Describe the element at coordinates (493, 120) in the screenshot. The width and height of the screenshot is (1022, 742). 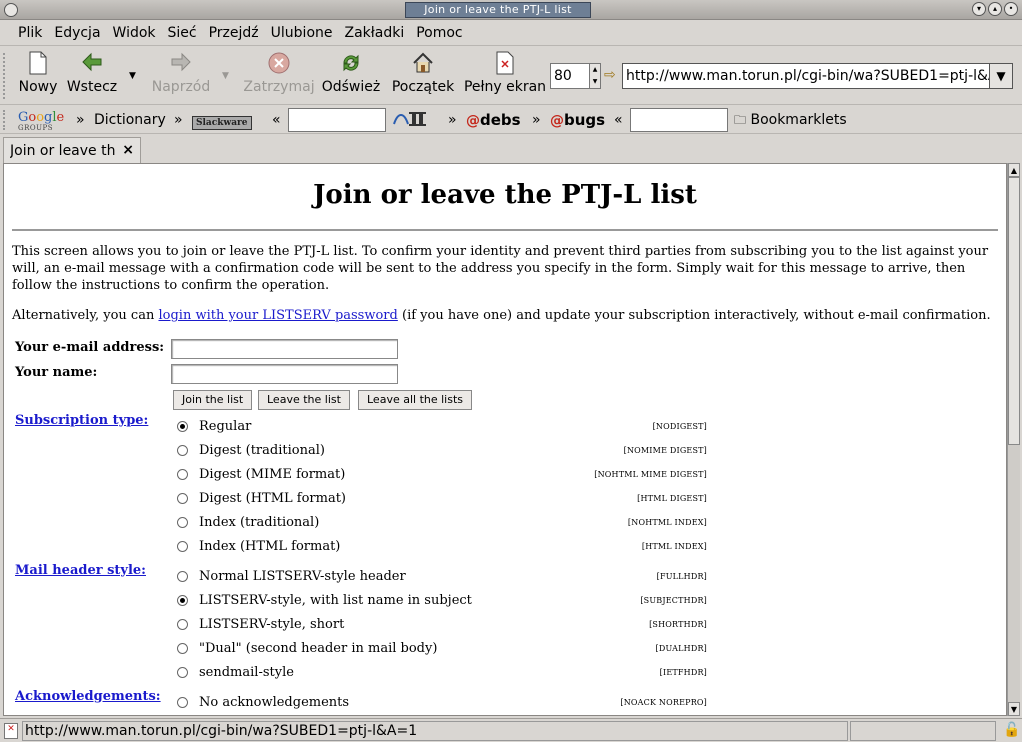
I see `debs-bookmark: @debs` at that location.